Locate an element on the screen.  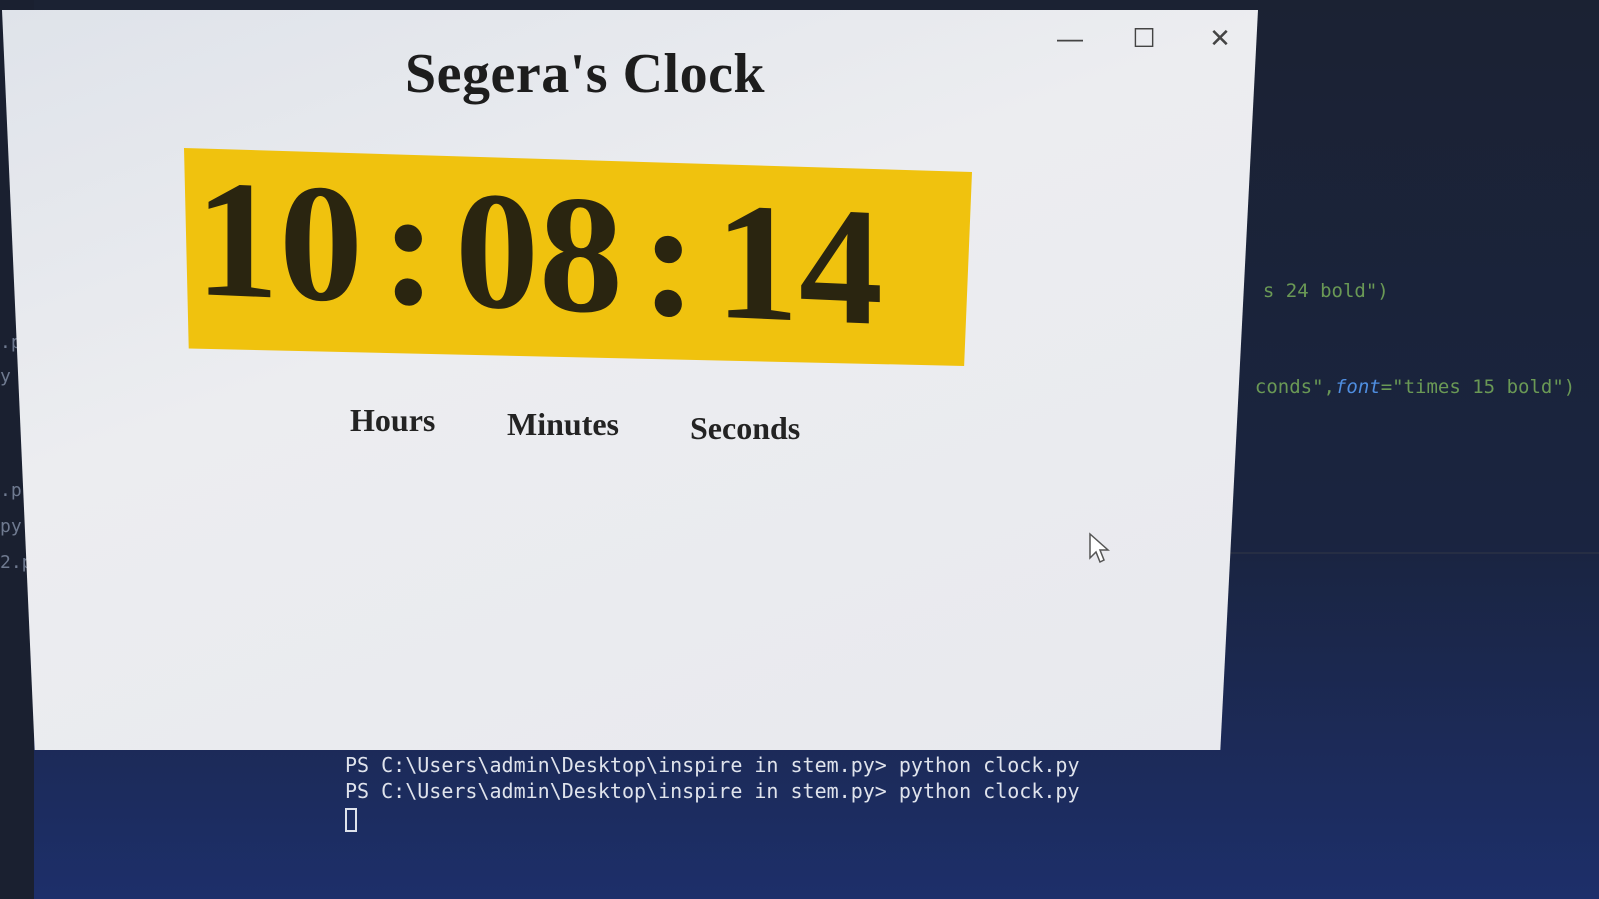
hours-label: Hours is located at coordinates (393, 420).